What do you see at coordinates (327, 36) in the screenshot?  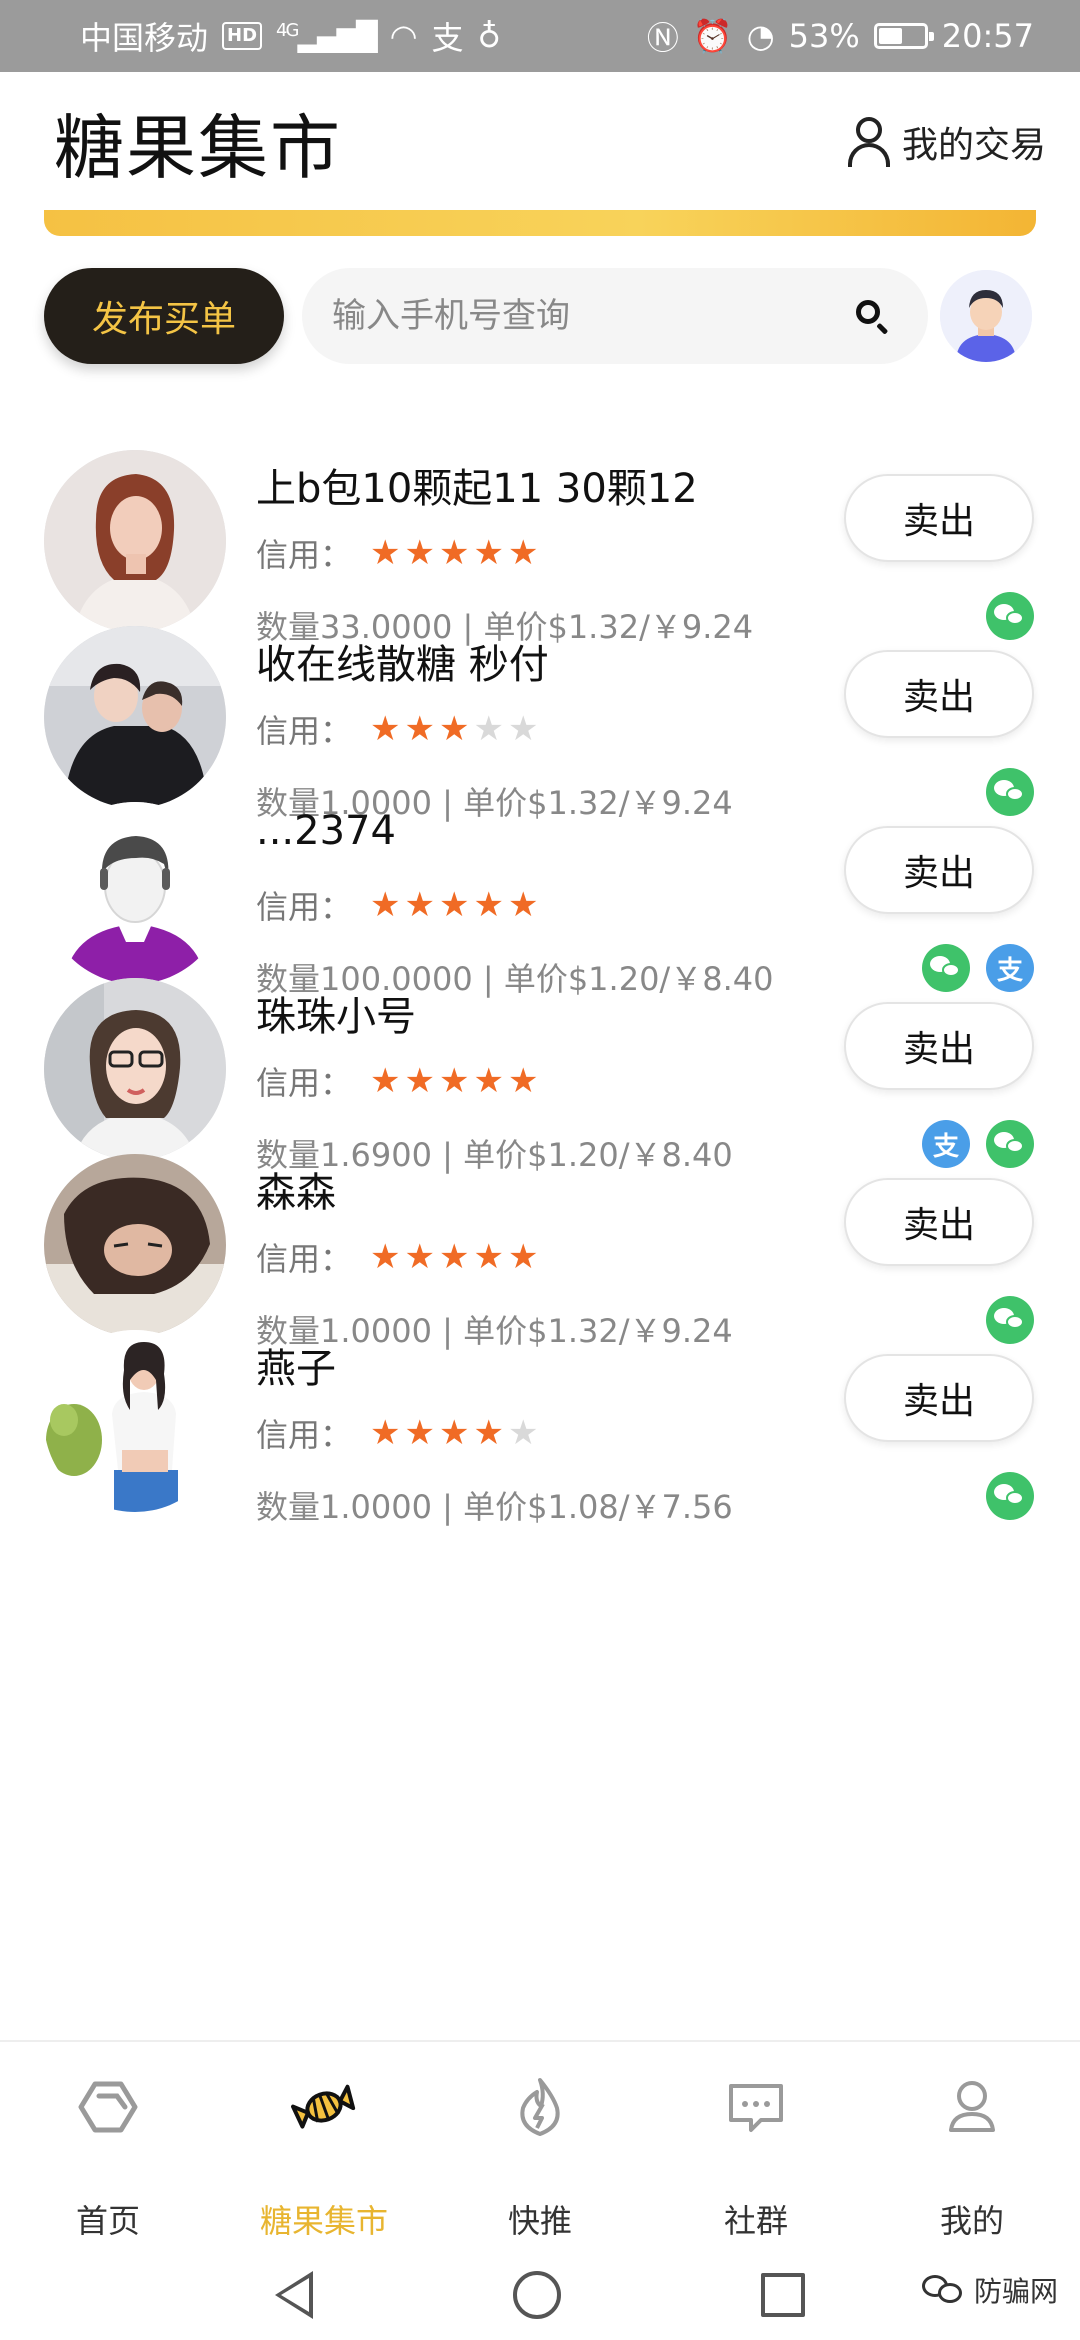 I see `signal-icon: 4G▂▄▆█` at bounding box center [327, 36].